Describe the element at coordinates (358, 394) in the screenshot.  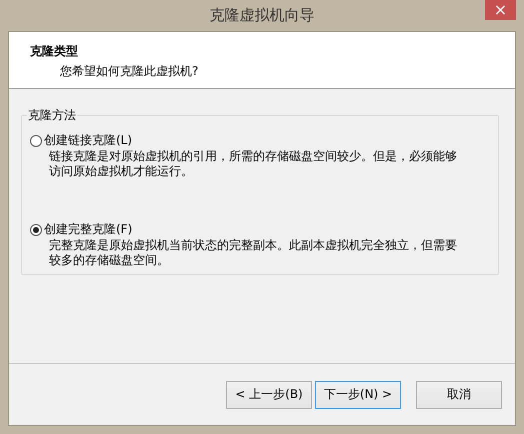
I see `wizard-button: 下一步(N) >` at that location.